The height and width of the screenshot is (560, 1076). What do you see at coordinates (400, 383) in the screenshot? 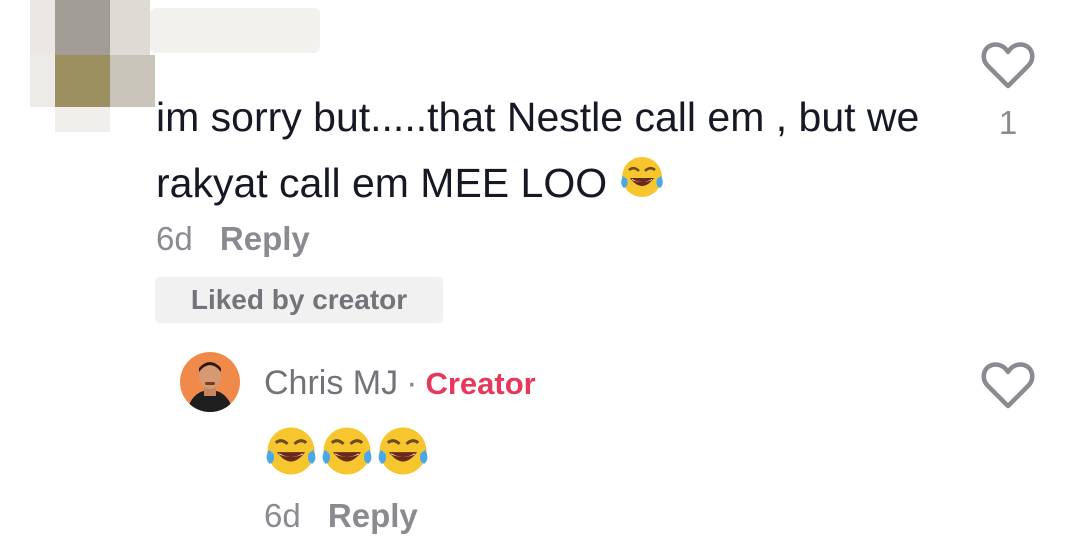
I see `reply-author-line: Chris MJ · Creator` at bounding box center [400, 383].